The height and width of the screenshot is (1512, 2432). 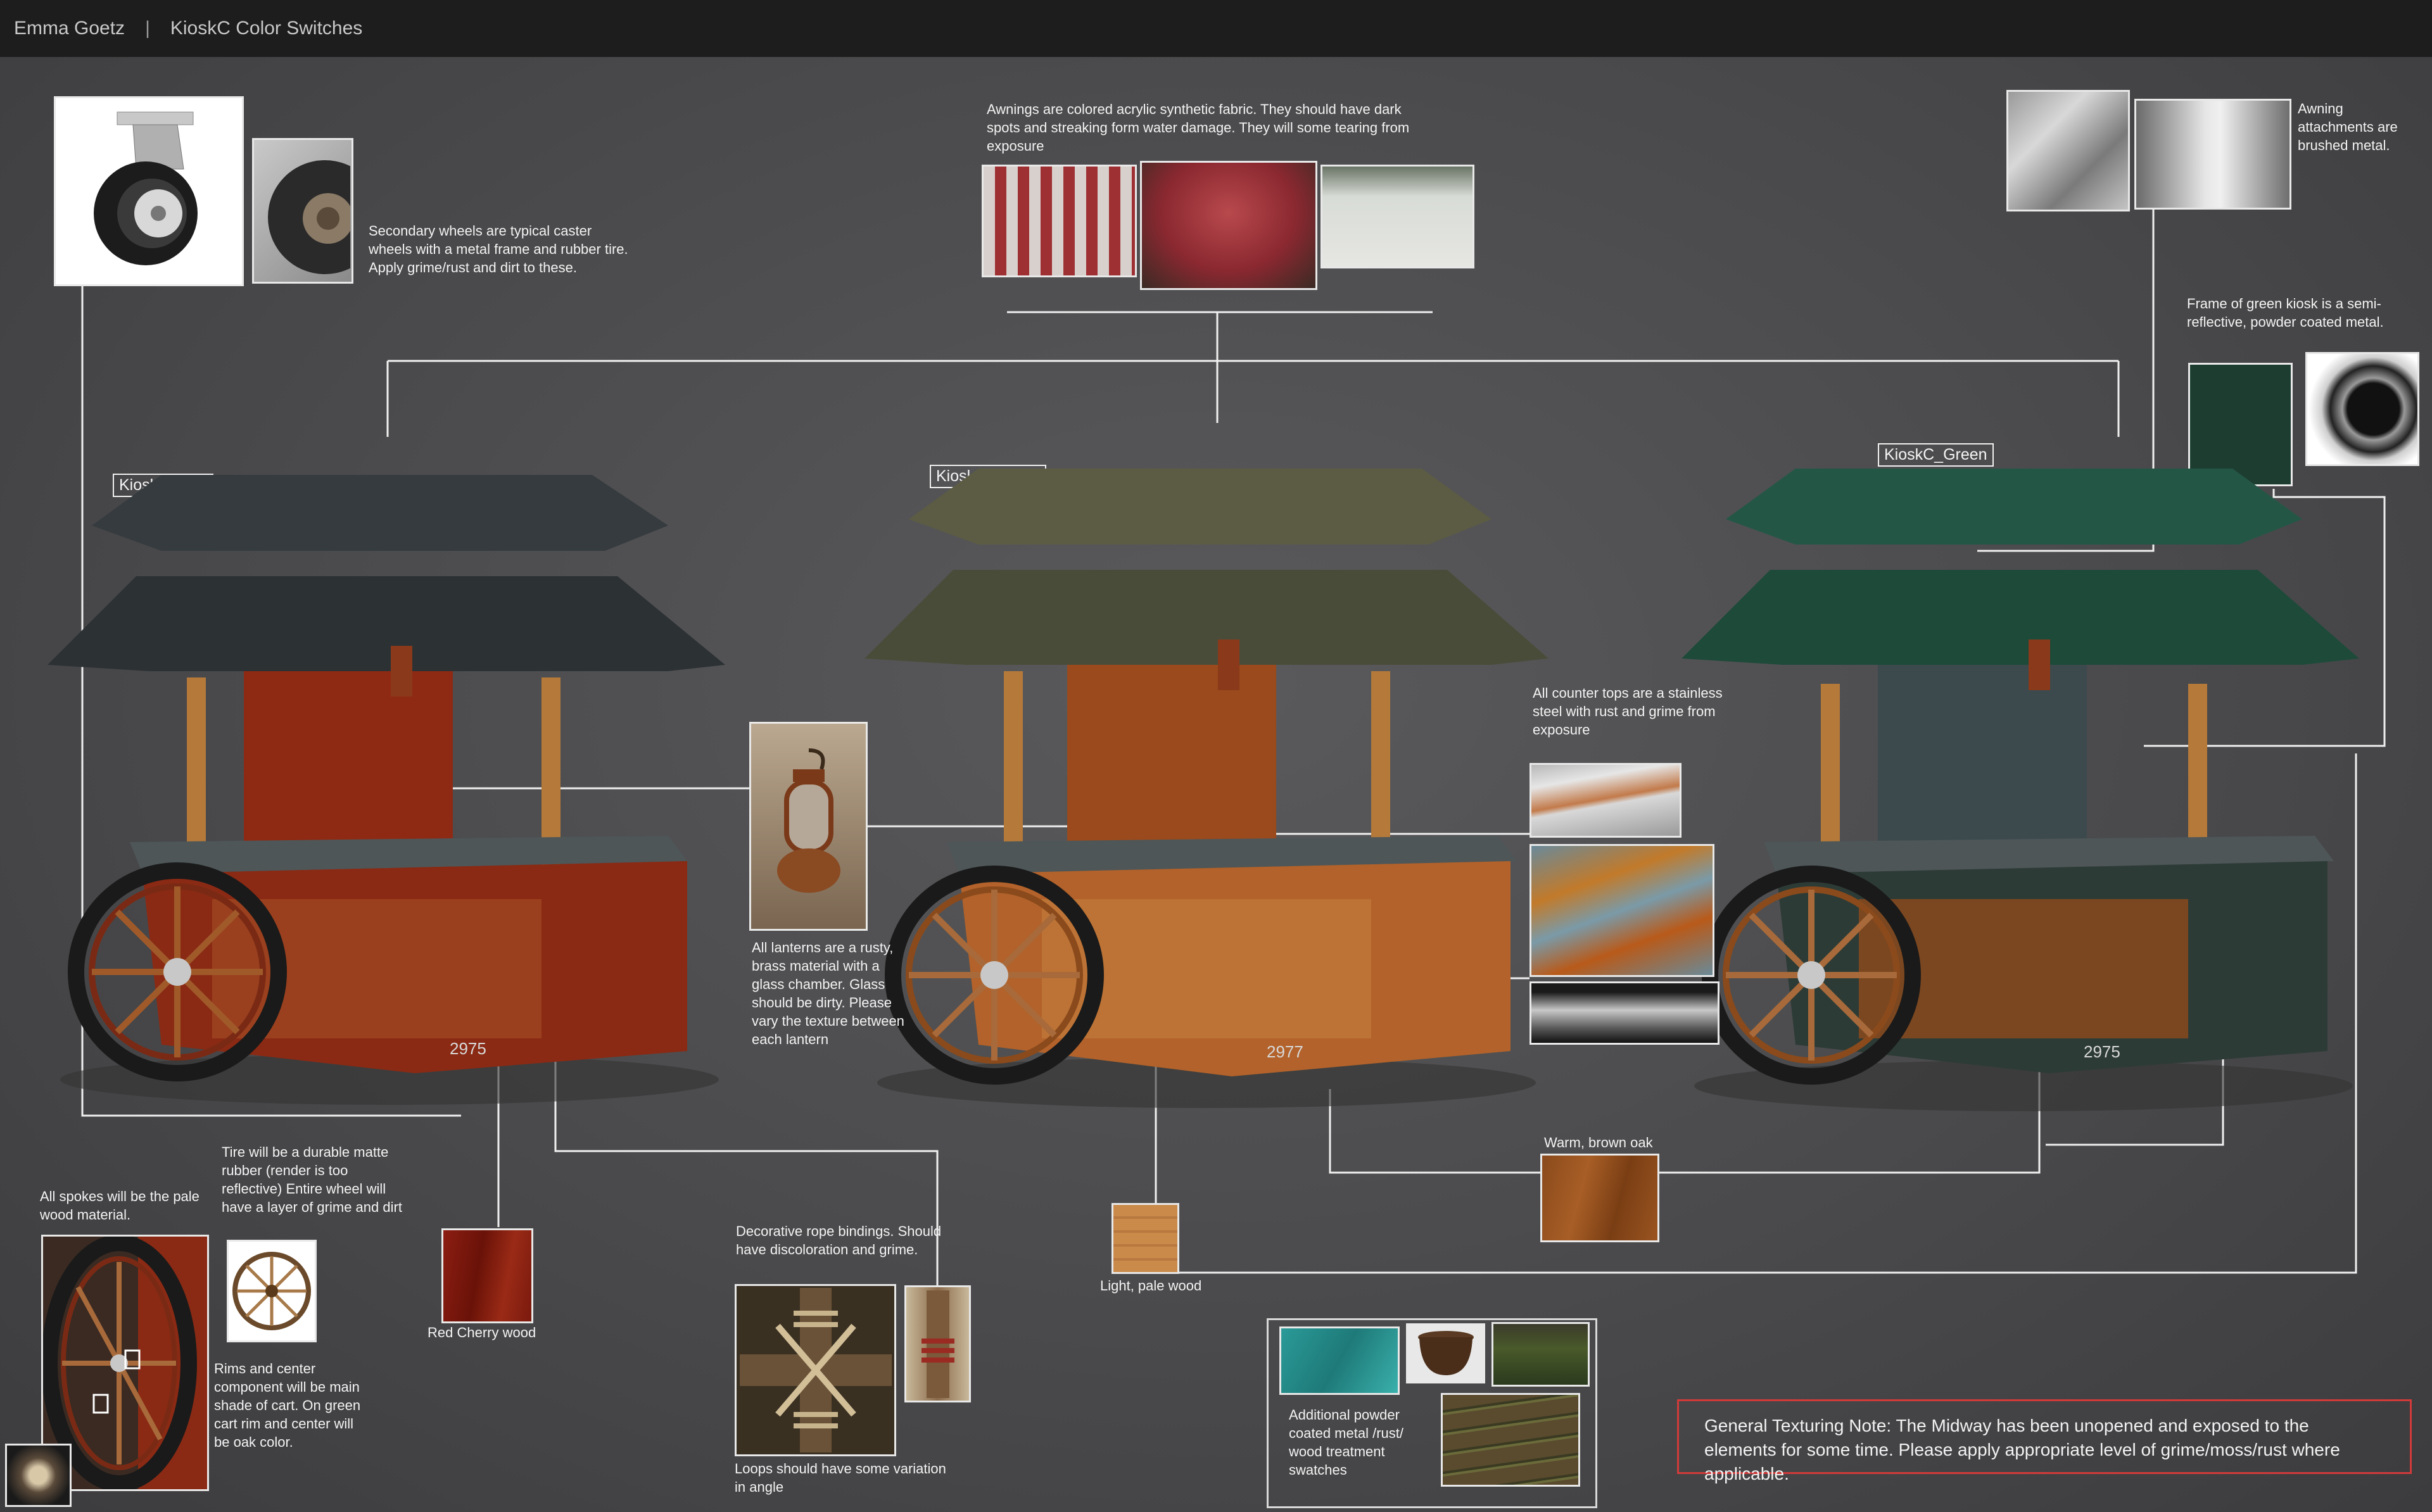 I want to click on rope-binding-icon, so click(x=815, y=1370).